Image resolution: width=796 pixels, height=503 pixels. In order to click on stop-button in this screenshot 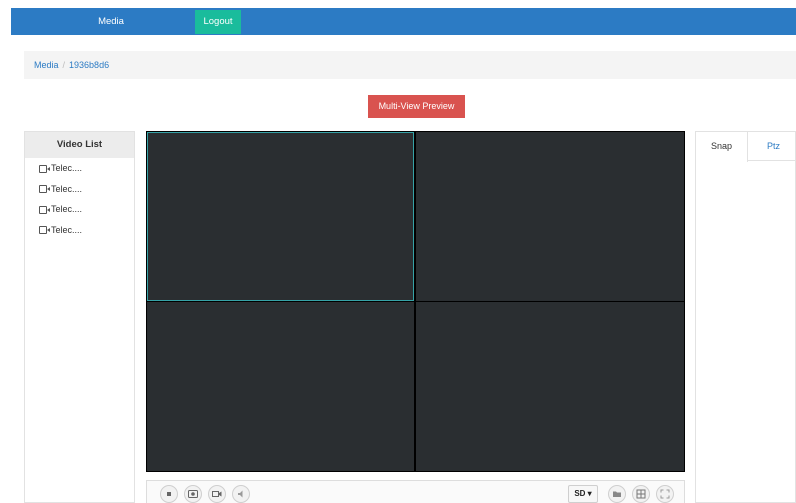, I will do `click(169, 494)`.